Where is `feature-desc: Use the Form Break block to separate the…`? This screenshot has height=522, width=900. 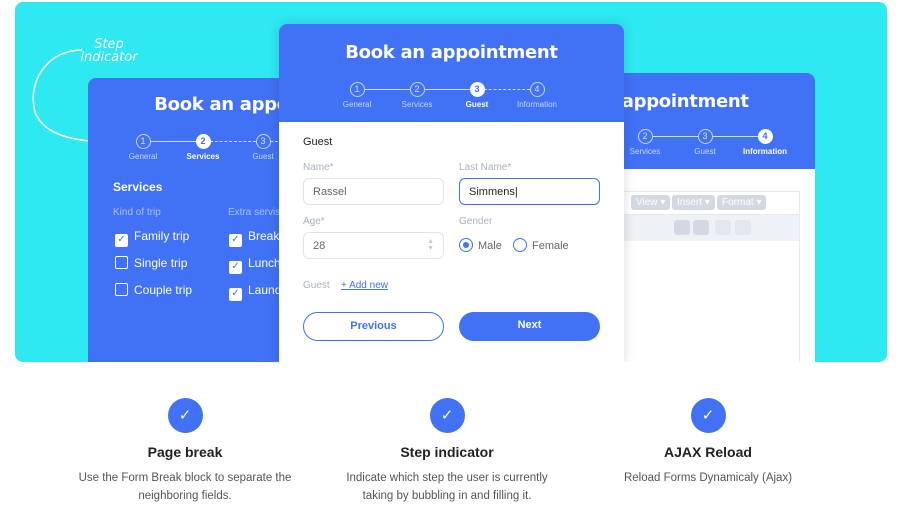
feature-desc: Use the Form Break block to separate the… is located at coordinates (185, 487).